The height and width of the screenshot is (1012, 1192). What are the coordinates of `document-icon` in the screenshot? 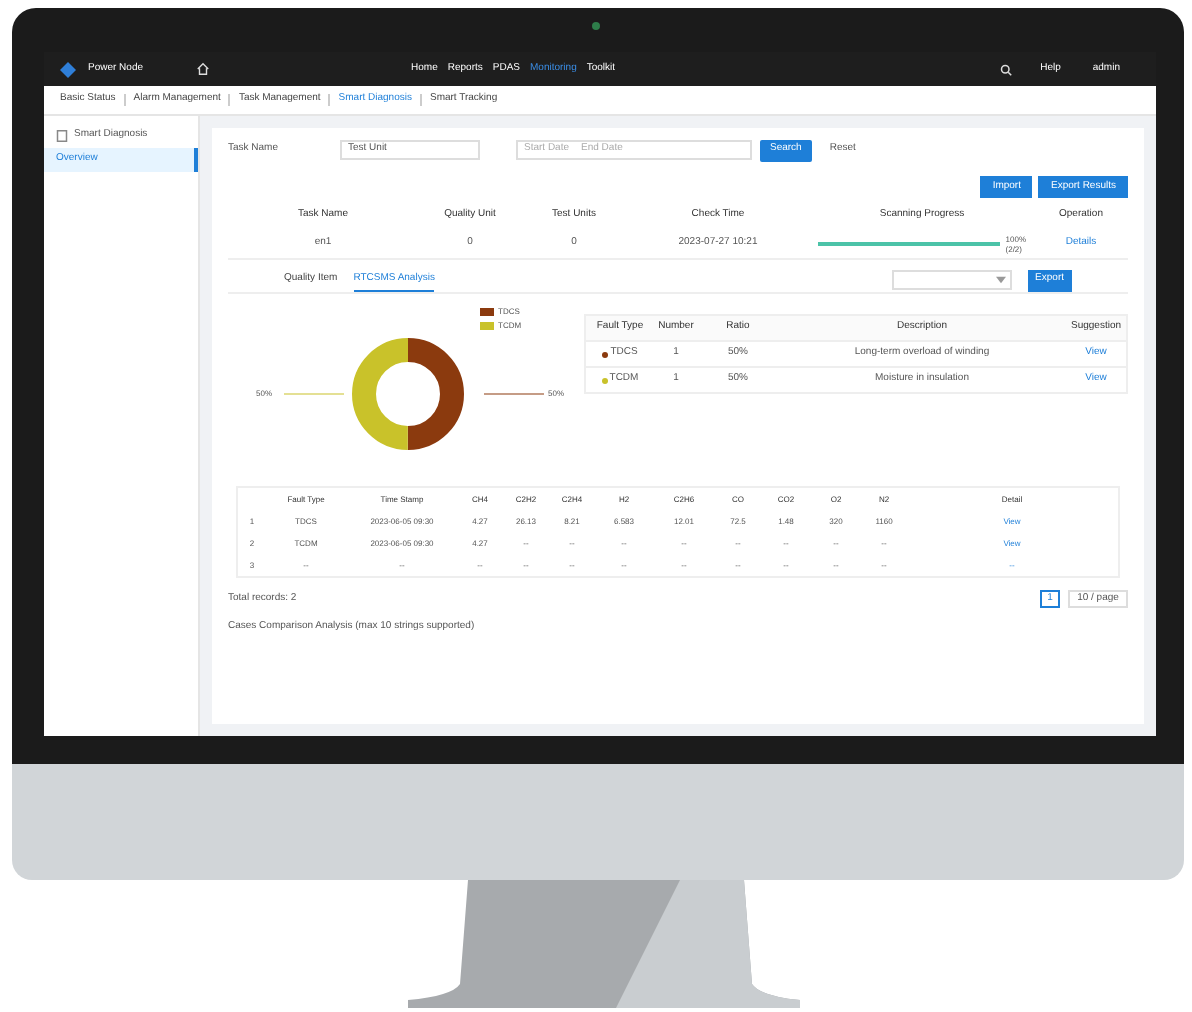 It's located at (62, 136).